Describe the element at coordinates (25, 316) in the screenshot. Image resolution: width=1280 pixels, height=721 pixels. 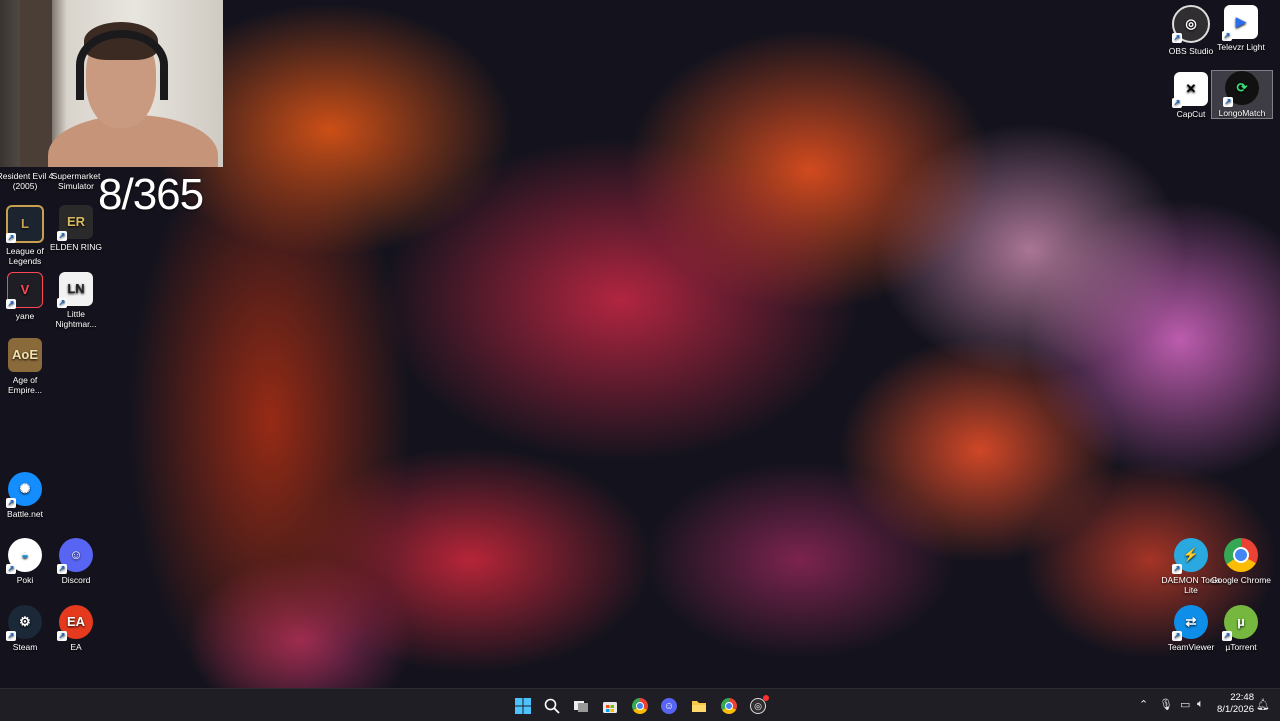
I see `icon-label: yane` at that location.